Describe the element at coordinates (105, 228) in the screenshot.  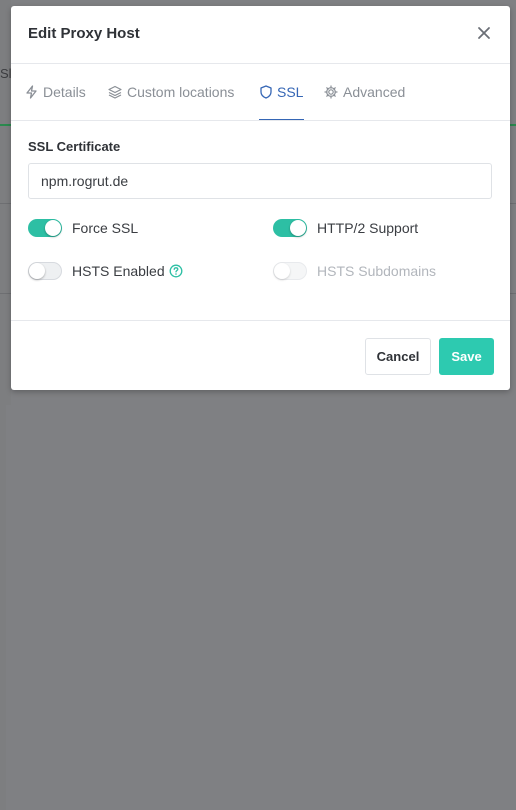
I see `toggle-label: Force SSL` at that location.